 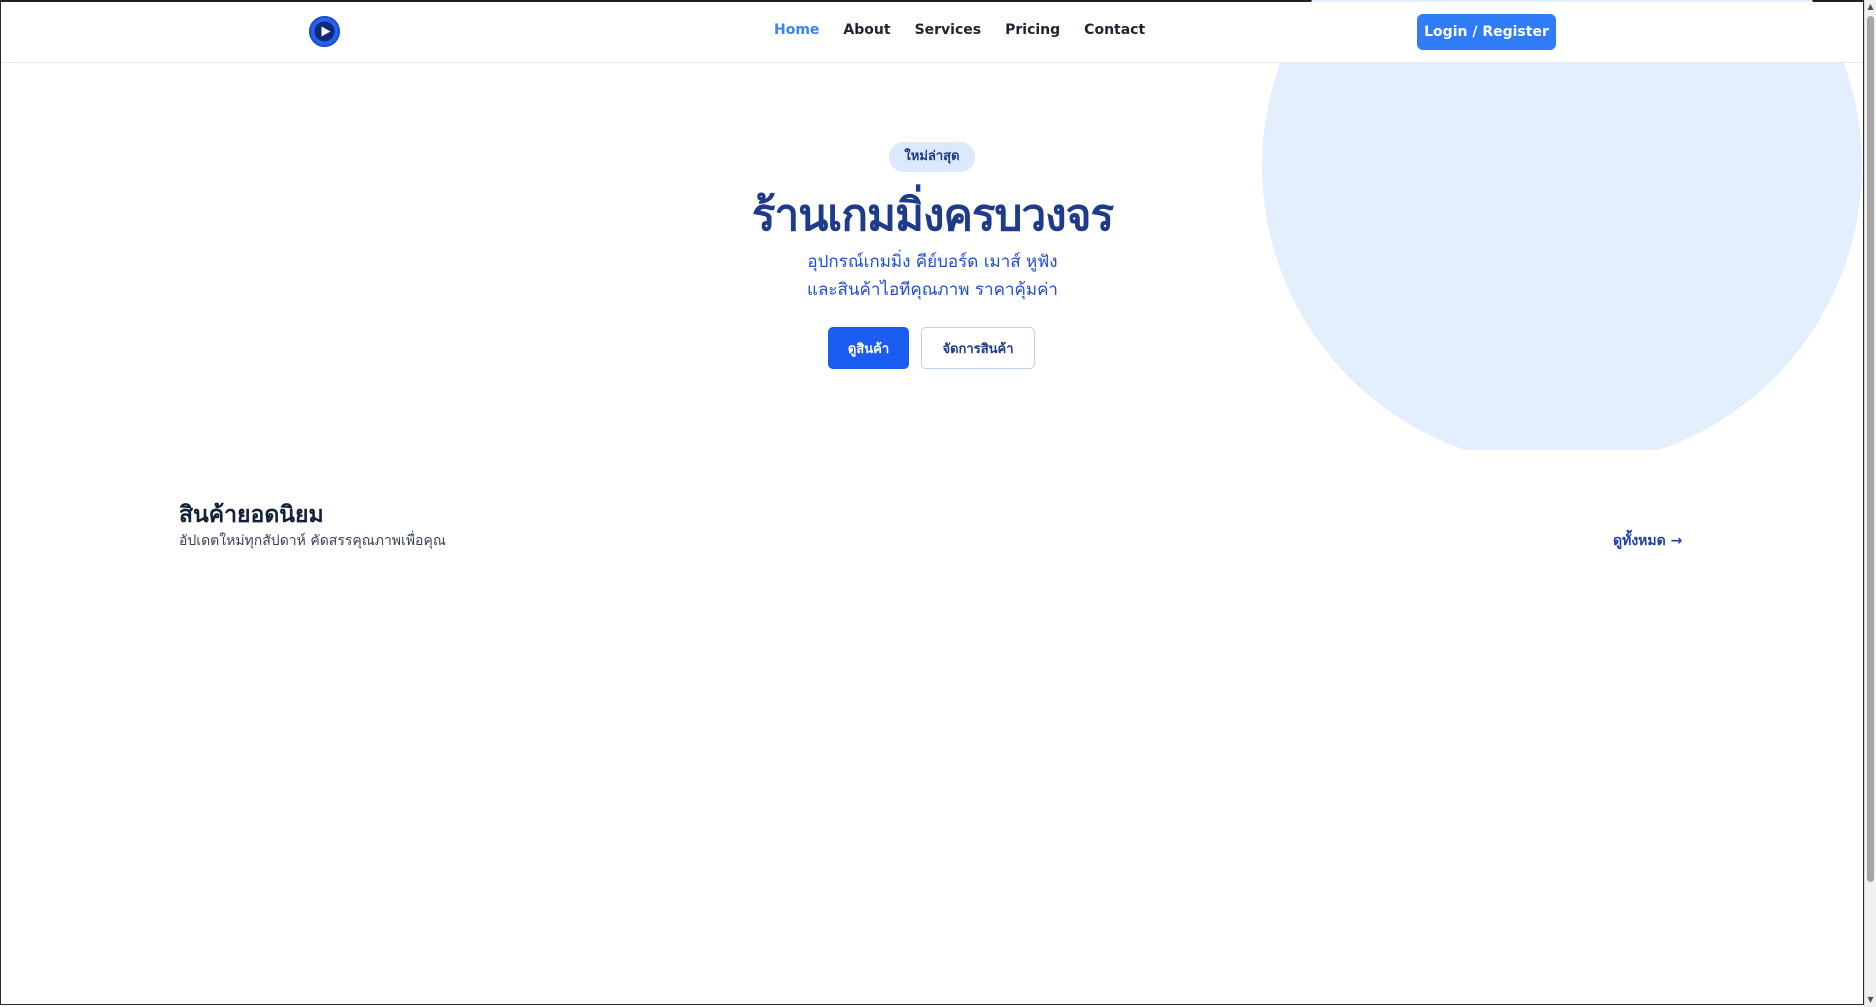 What do you see at coordinates (932, 290) in the screenshot?
I see `hero-subtitle-line-2: และสินค้าไอทีคุณภาพ ราคาคุ้มค่า` at bounding box center [932, 290].